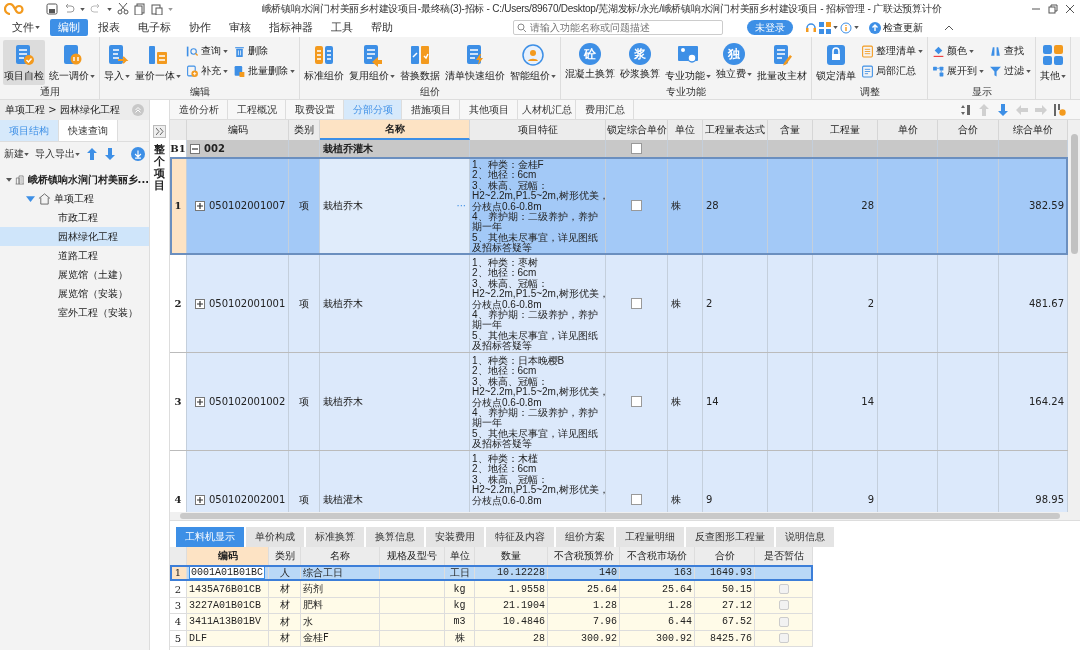 This screenshot has height=650, width=1080. I want to click on info-icon, so click(846, 27).